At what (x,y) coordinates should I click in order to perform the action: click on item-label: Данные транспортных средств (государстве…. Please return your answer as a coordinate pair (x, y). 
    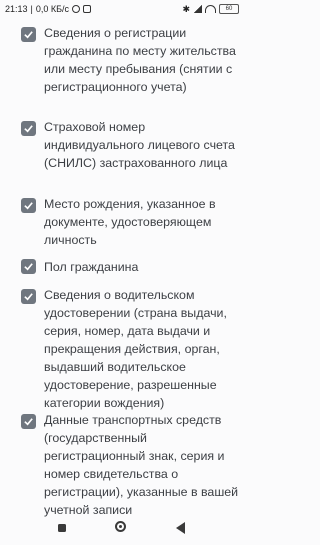
    Looking at the image, I should click on (141, 465).